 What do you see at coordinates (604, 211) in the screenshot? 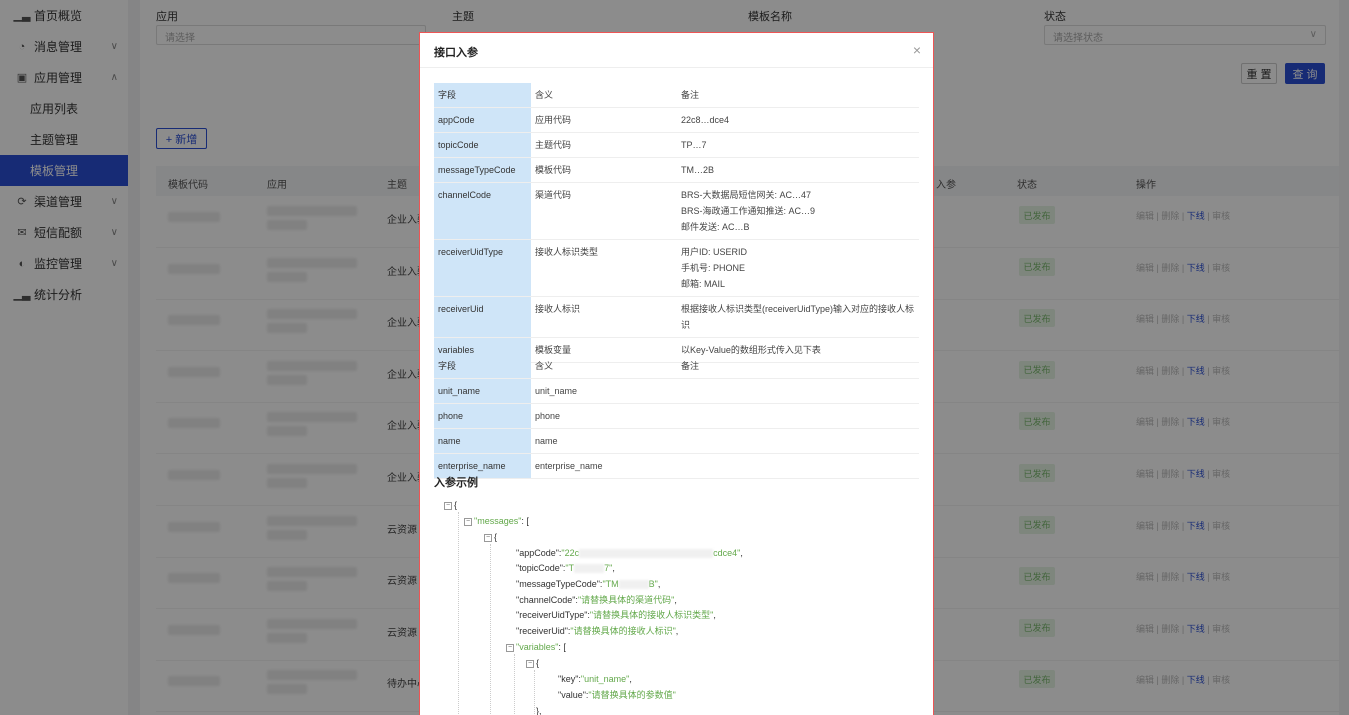
I see `param-meaning: 渠道代码` at bounding box center [604, 211].